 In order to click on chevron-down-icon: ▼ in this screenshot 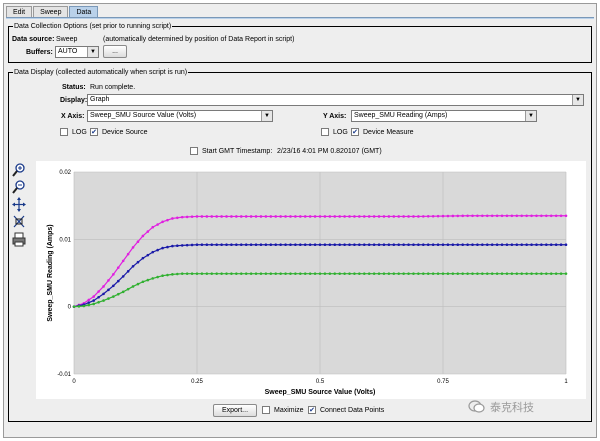, I will do `click(530, 116)`.